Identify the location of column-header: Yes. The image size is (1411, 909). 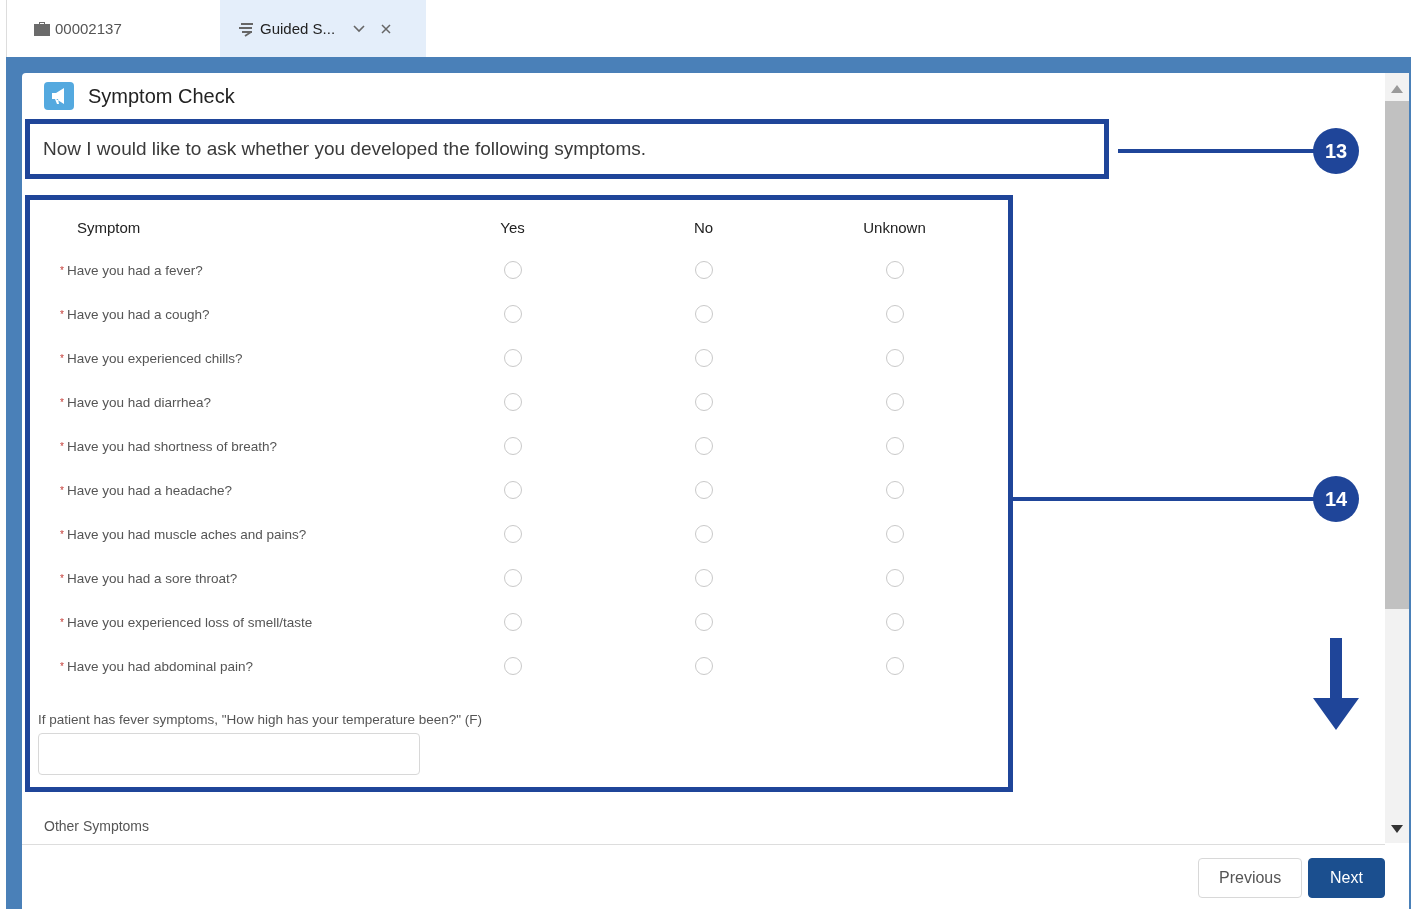
(512, 228).